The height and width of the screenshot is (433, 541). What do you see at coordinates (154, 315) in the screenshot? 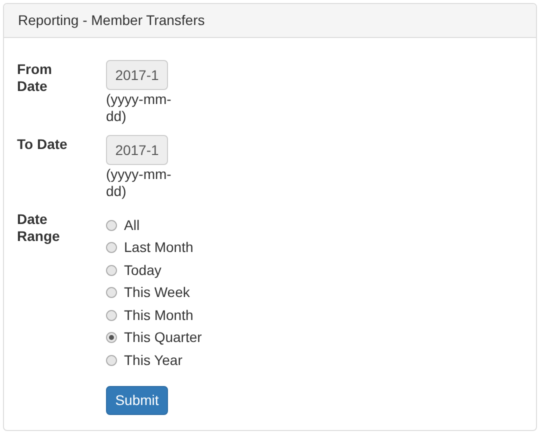
I see `radio-option: This Month` at bounding box center [154, 315].